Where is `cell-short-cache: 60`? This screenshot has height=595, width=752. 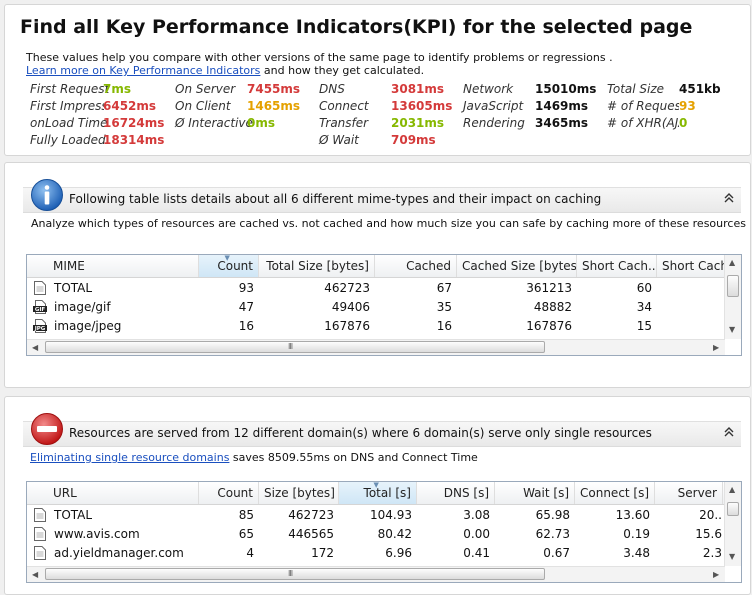 cell-short-cache: 60 is located at coordinates (644, 288).